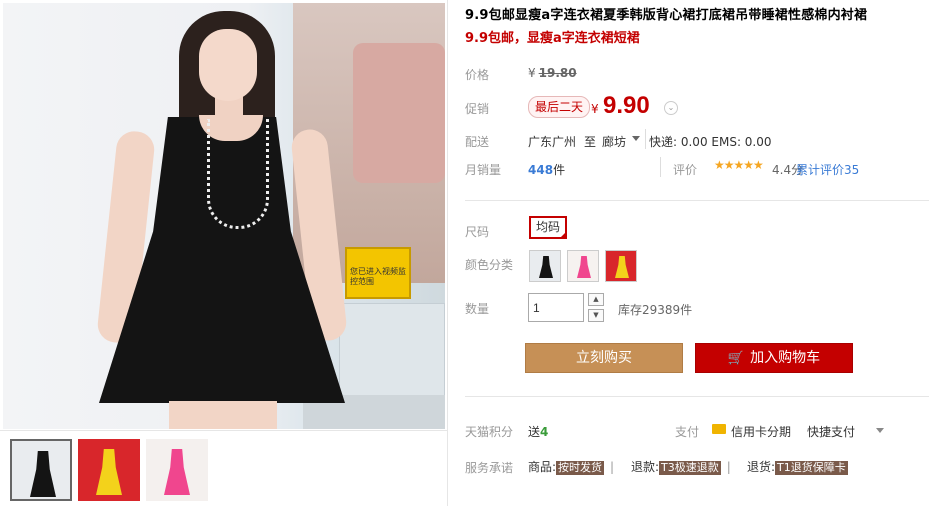 This screenshot has width=930, height=506. Describe the element at coordinates (542, 467) in the screenshot. I see `promise-goods-prefix: 商品:` at that location.